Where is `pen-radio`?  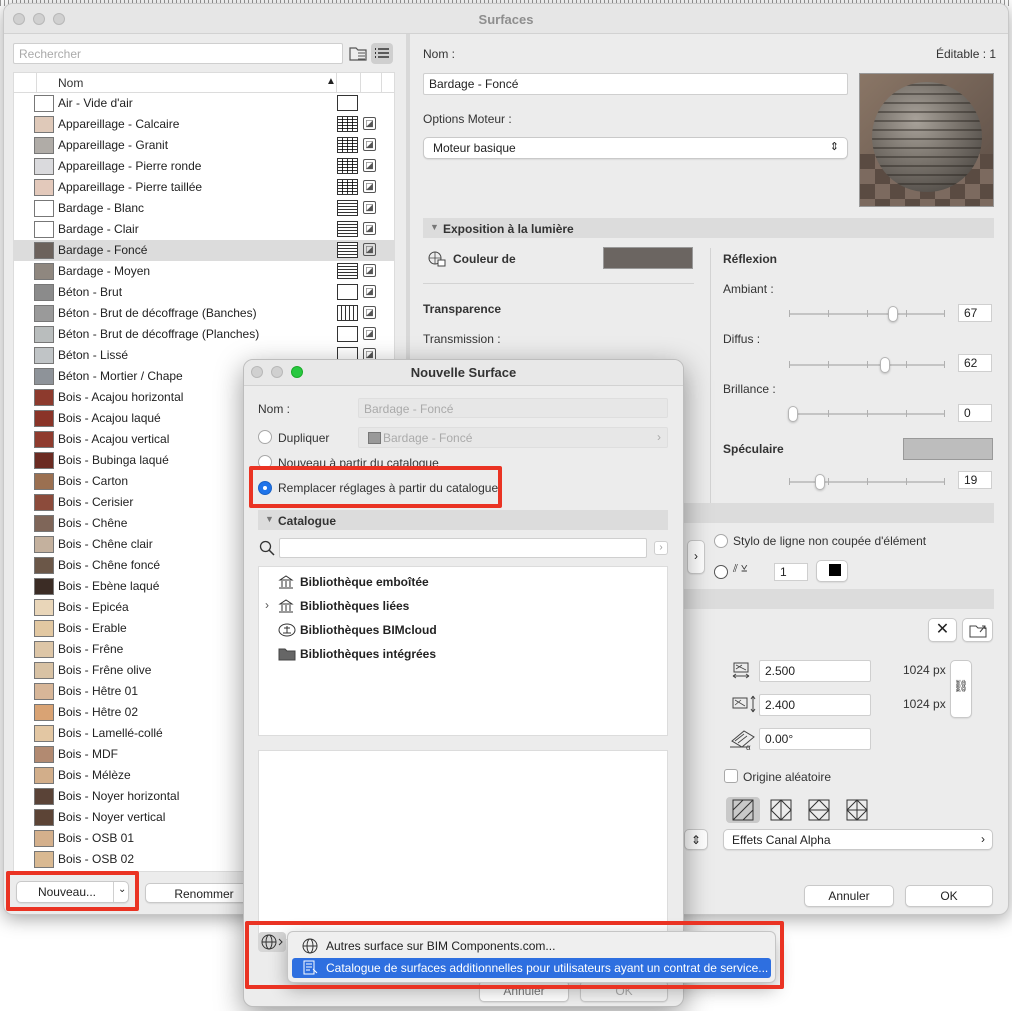
pen-radio is located at coordinates (721, 572).